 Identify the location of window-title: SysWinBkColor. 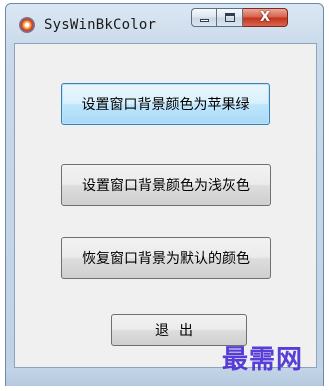
(100, 25).